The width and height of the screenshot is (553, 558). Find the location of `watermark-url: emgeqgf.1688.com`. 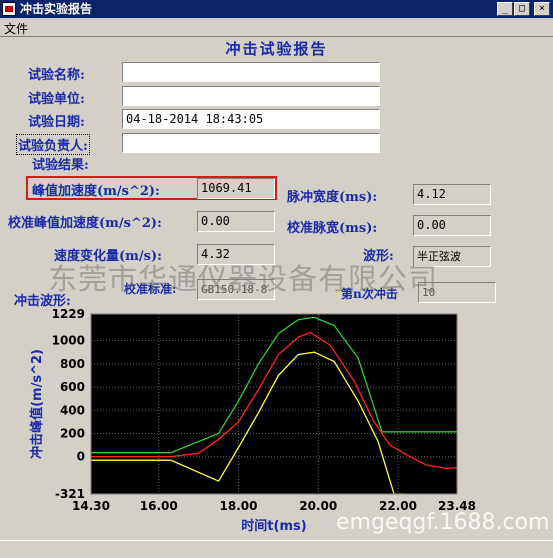

watermark-url: emgeqgf.1688.com is located at coordinates (443, 522).